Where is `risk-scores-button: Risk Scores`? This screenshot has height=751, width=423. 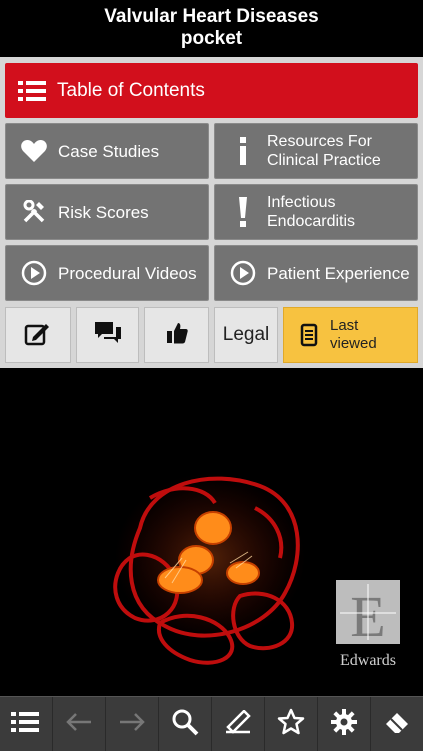 risk-scores-button: Risk Scores is located at coordinates (107, 212).